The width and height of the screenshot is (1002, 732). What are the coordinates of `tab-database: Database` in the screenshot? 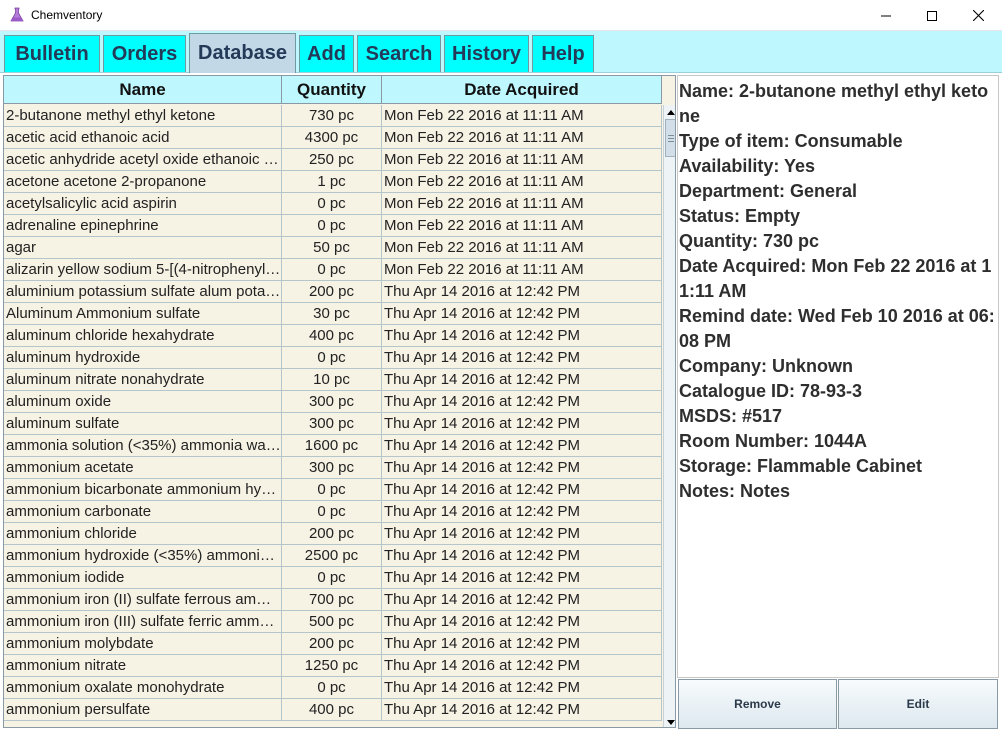 It's located at (242, 53).